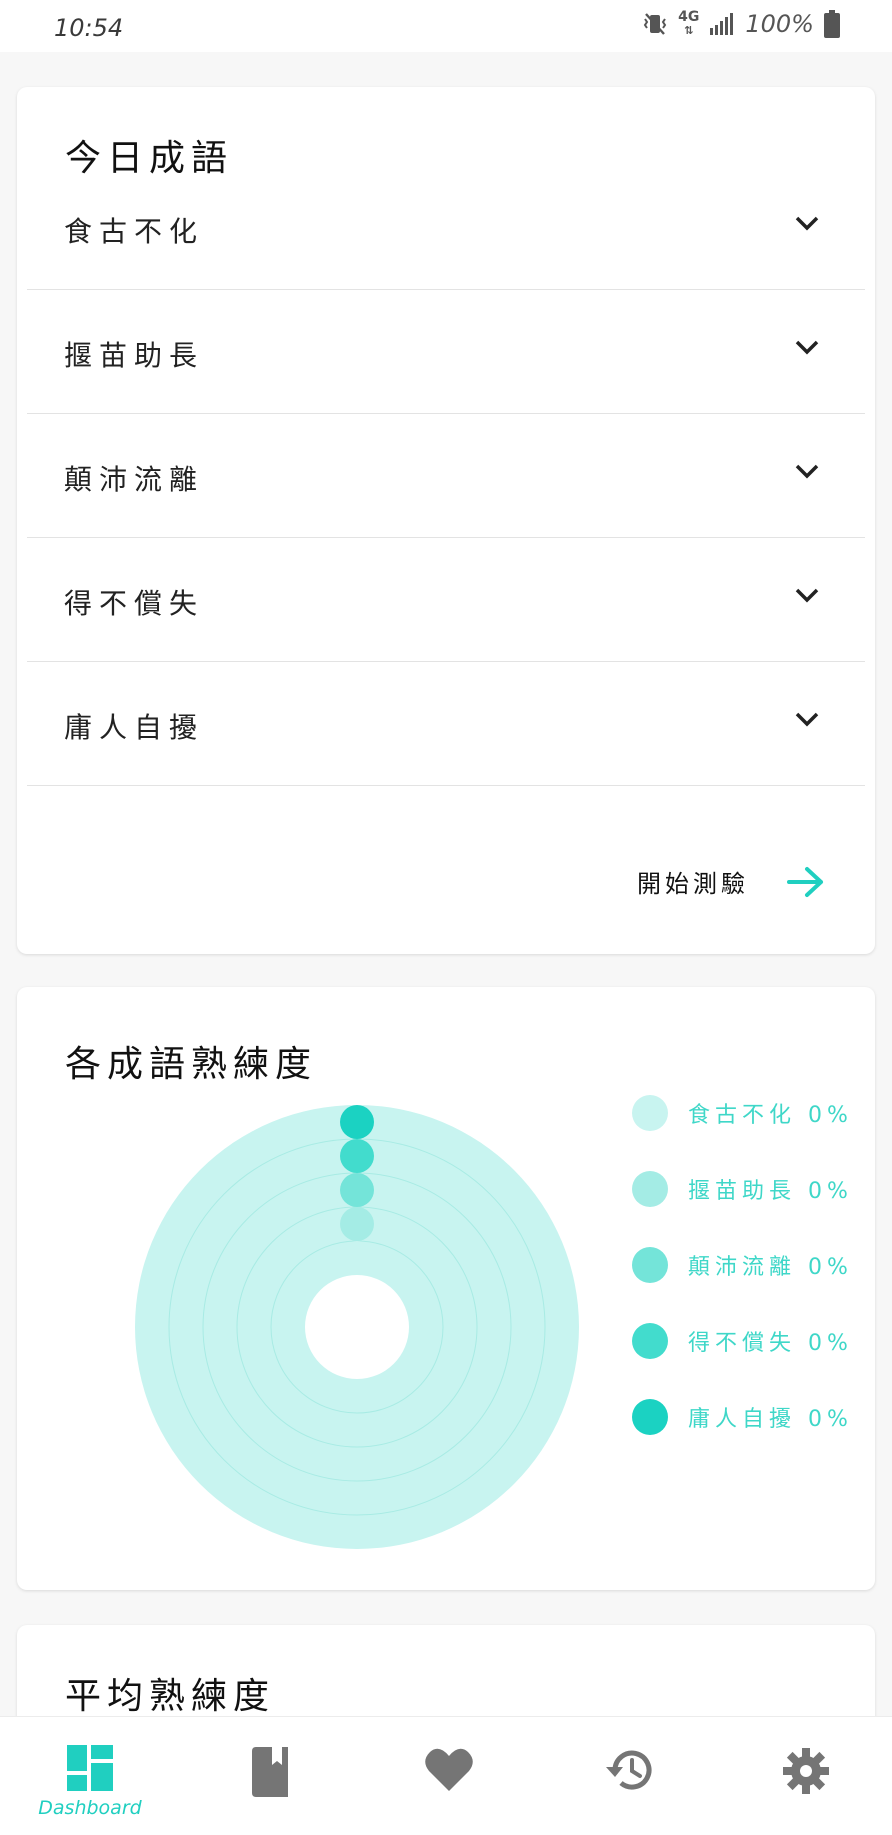 The height and width of the screenshot is (1835, 892). What do you see at coordinates (134, 727) in the screenshot?
I see `idiom-label: 庸人自擾` at bounding box center [134, 727].